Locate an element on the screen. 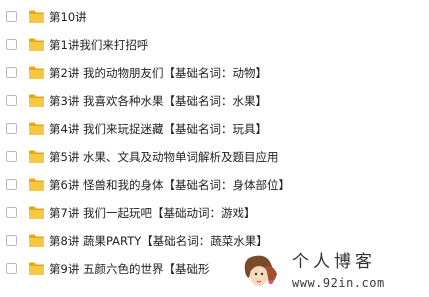  file-name: 第1讲我们来打招呼 is located at coordinates (98, 45).